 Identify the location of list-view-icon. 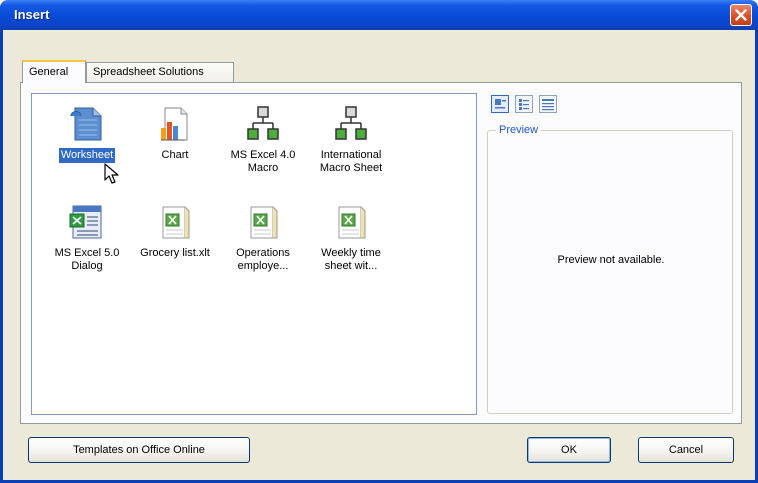
(524, 104).